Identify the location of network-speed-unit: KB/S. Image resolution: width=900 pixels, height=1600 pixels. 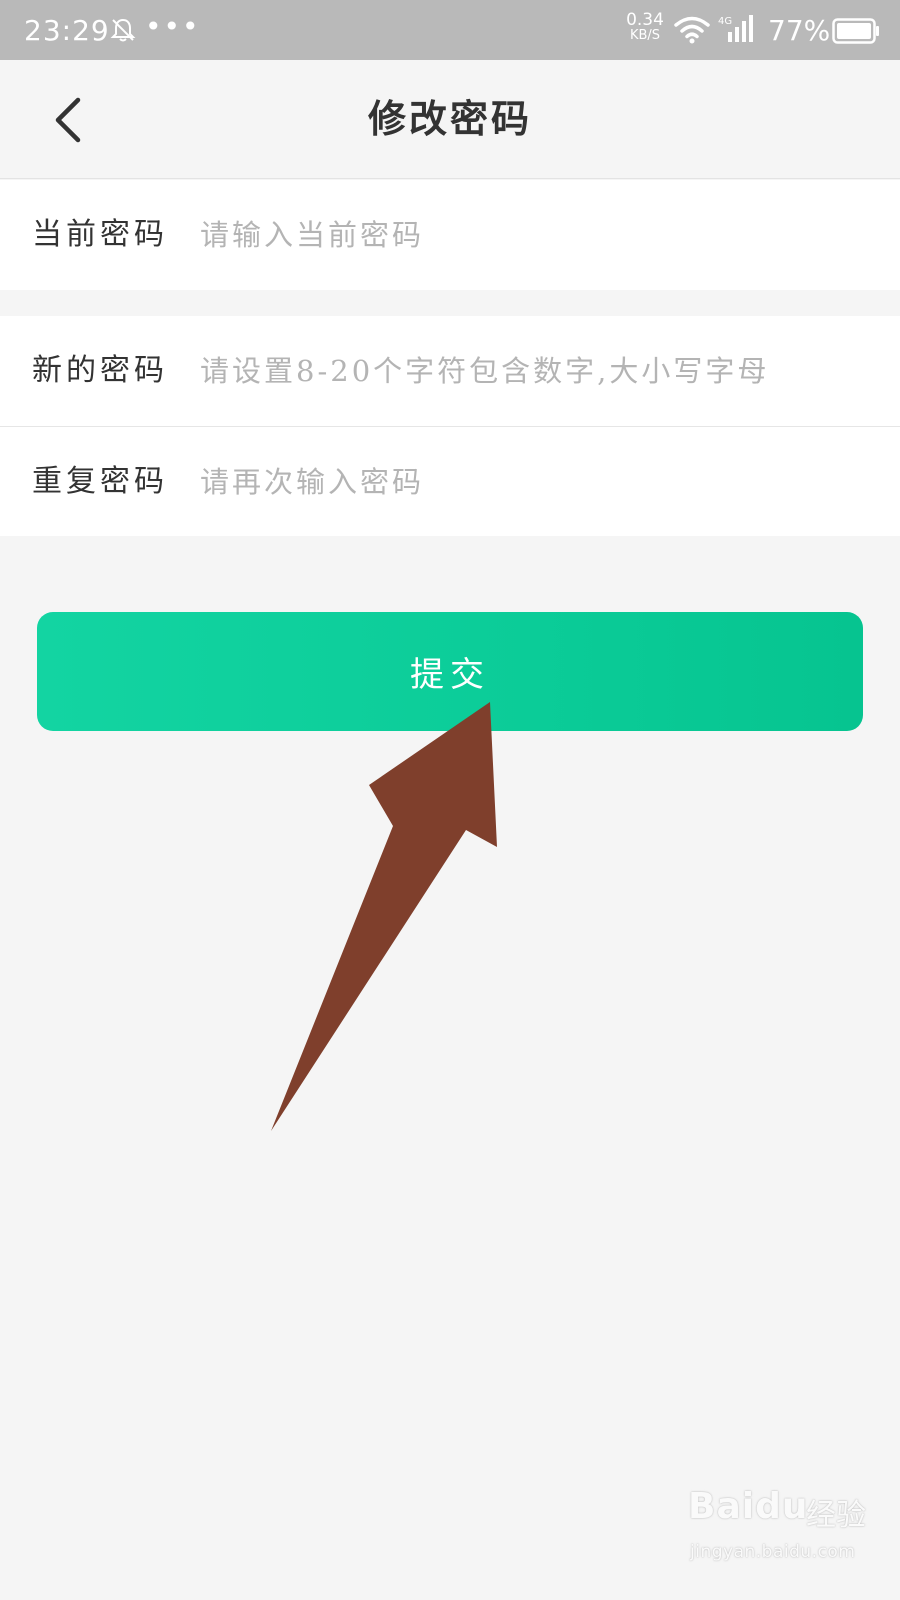
(645, 35).